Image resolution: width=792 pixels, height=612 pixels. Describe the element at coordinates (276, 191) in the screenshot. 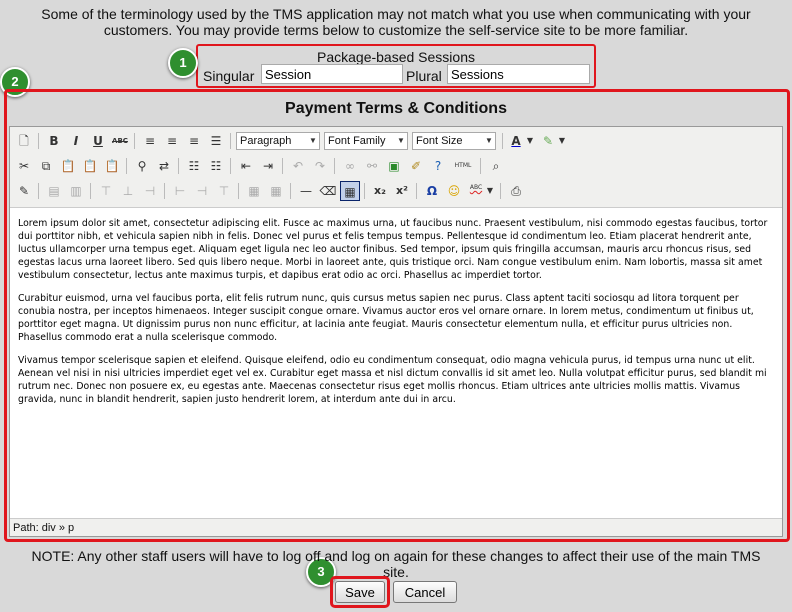

I see `merge-cells-icon: ▦` at that location.